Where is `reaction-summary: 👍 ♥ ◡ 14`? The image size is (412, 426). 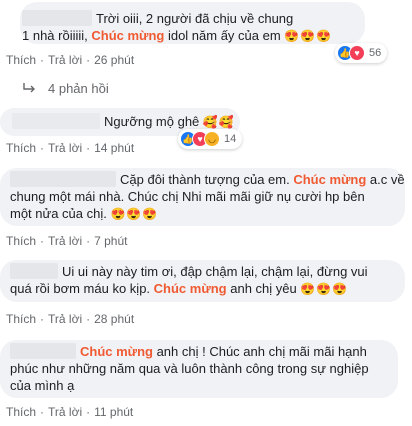 reaction-summary: 👍 ♥ ◡ 14 is located at coordinates (210, 139).